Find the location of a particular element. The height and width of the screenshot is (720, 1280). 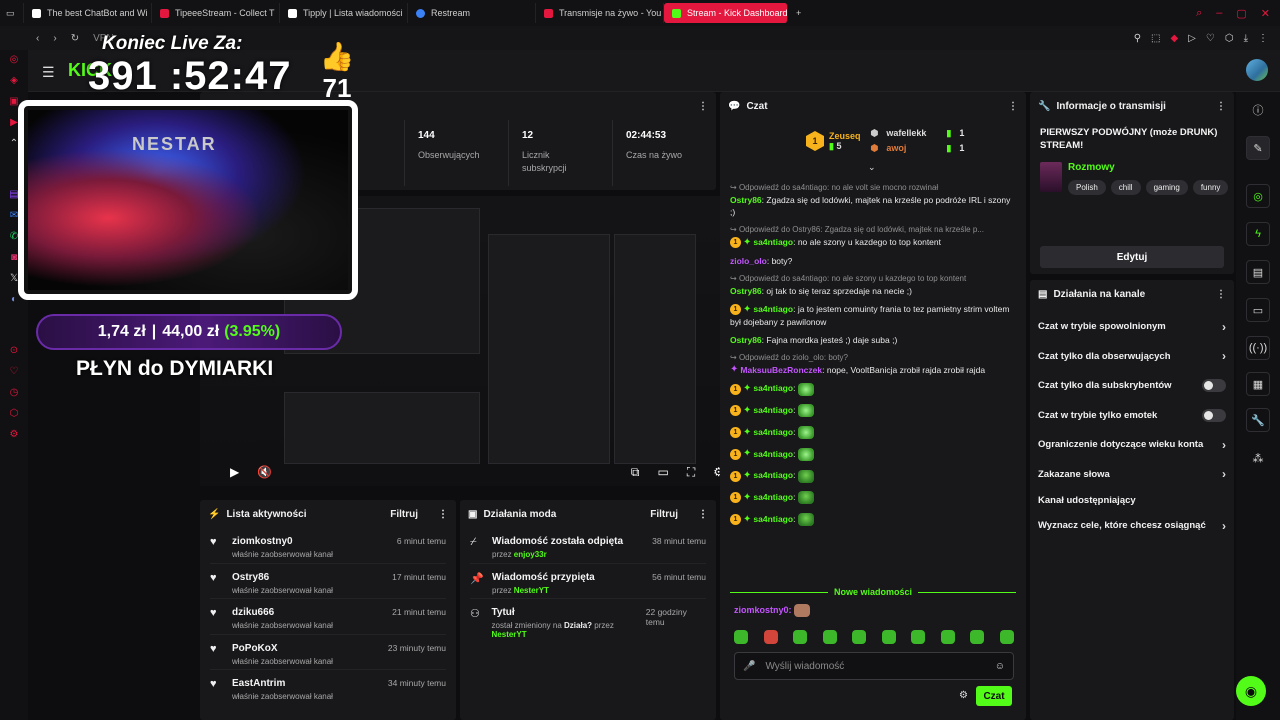

option-goals: Wyznacz cele, które chcesz osiągnąć › is located at coordinates (1132, 526).